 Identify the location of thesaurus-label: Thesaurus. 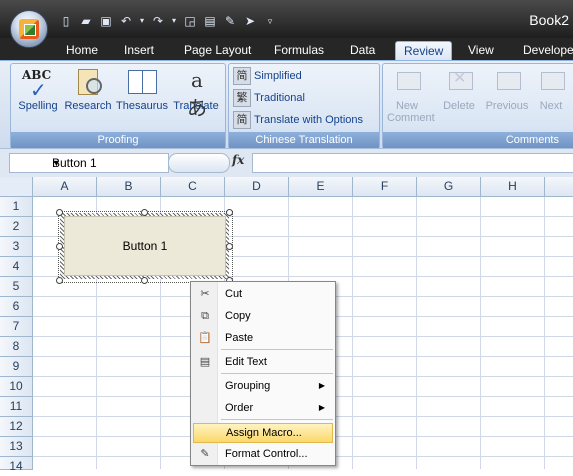
(142, 106).